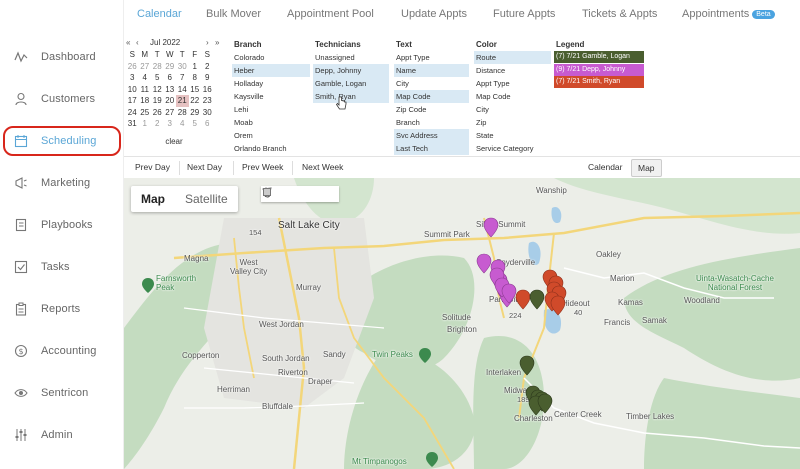  What do you see at coordinates (207, 78) in the screenshot?
I see `calendar-day: 9` at bounding box center [207, 78].